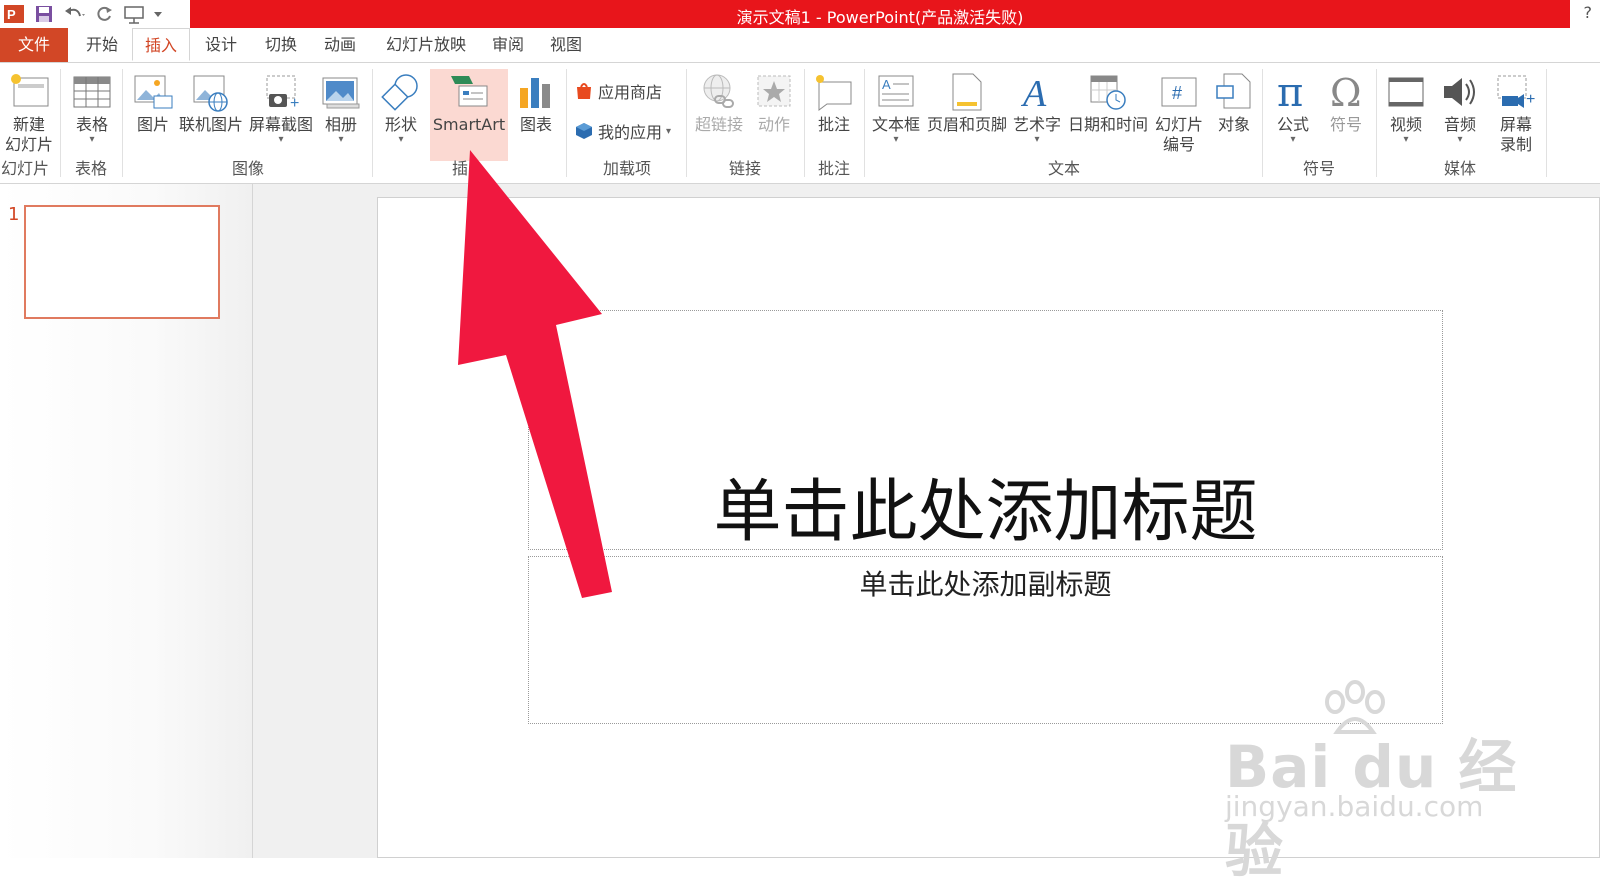  What do you see at coordinates (122, 262) in the screenshot?
I see `slide-thumbnail` at bounding box center [122, 262].